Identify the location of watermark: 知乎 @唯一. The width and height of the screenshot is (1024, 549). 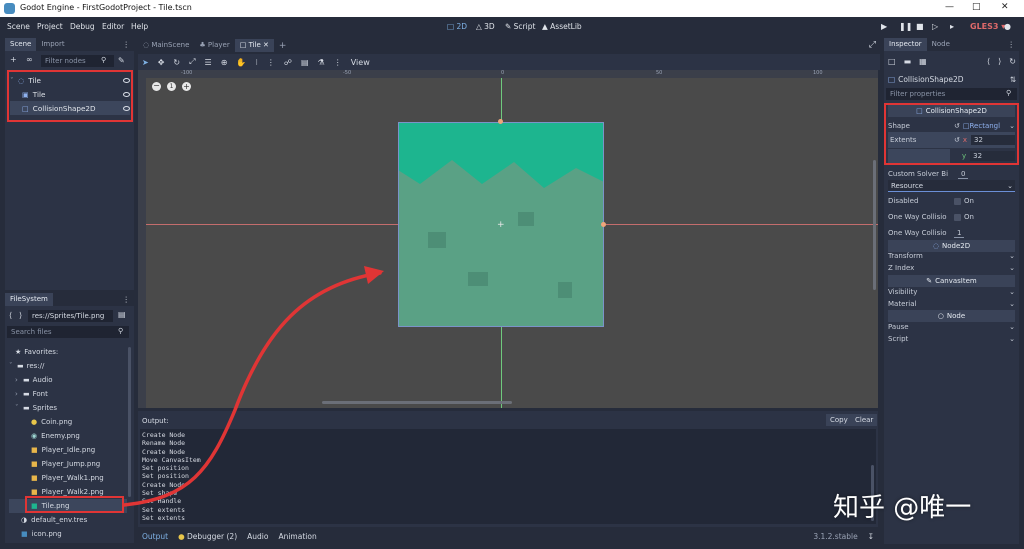
(902, 508).